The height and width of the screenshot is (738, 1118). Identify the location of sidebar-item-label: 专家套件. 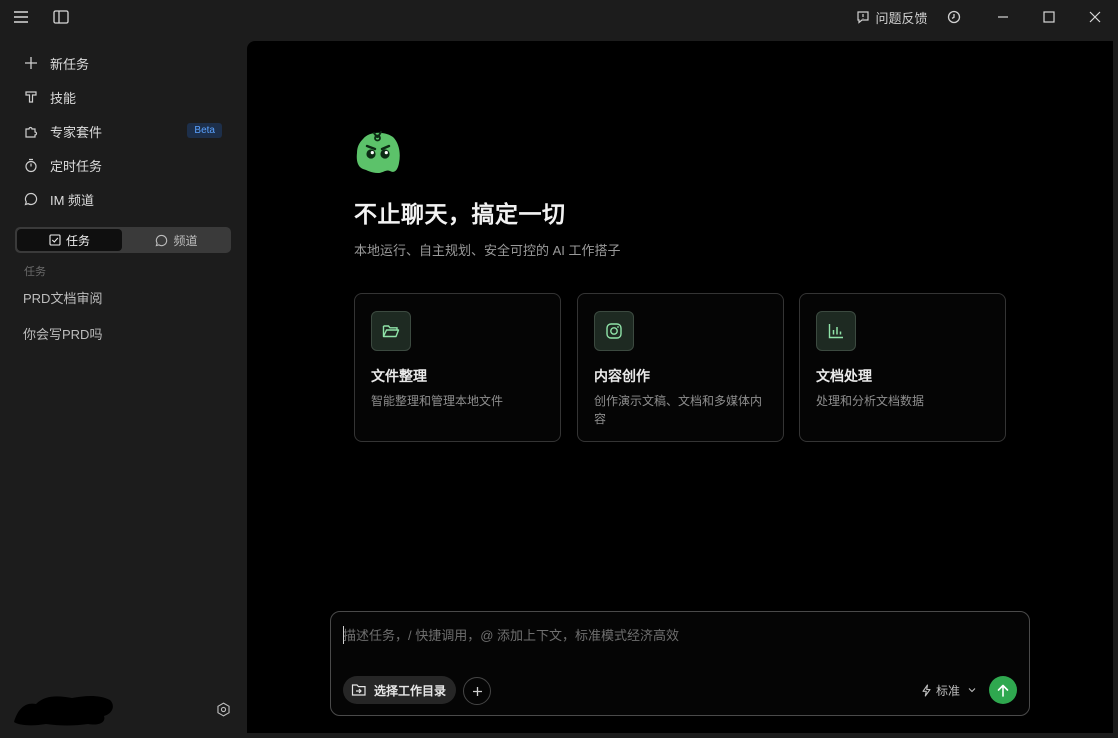
(76, 132).